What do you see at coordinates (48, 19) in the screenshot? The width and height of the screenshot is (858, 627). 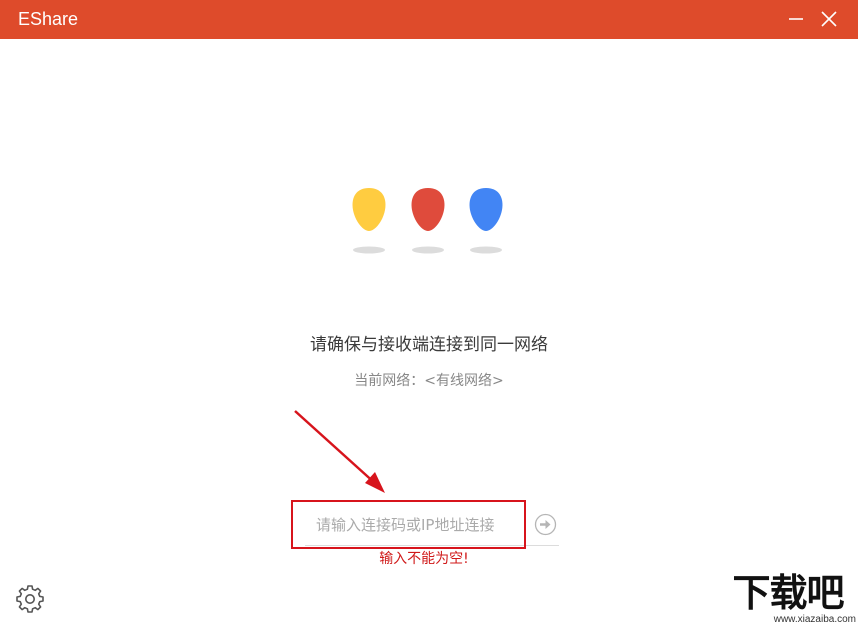 I see `app-title: EShare` at bounding box center [48, 19].